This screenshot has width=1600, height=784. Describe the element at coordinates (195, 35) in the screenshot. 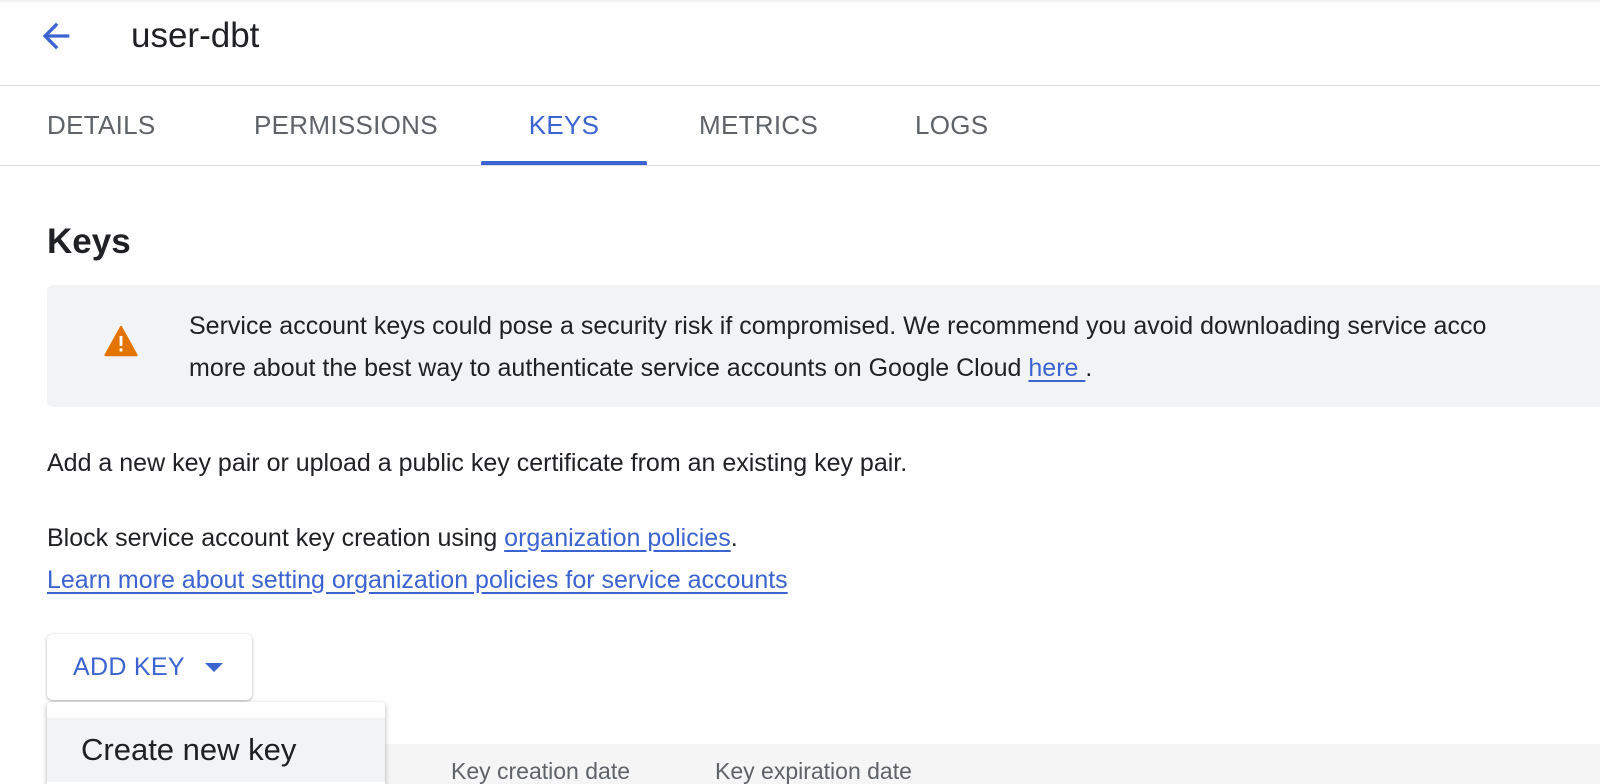

I see `page-title: user-dbt` at that location.